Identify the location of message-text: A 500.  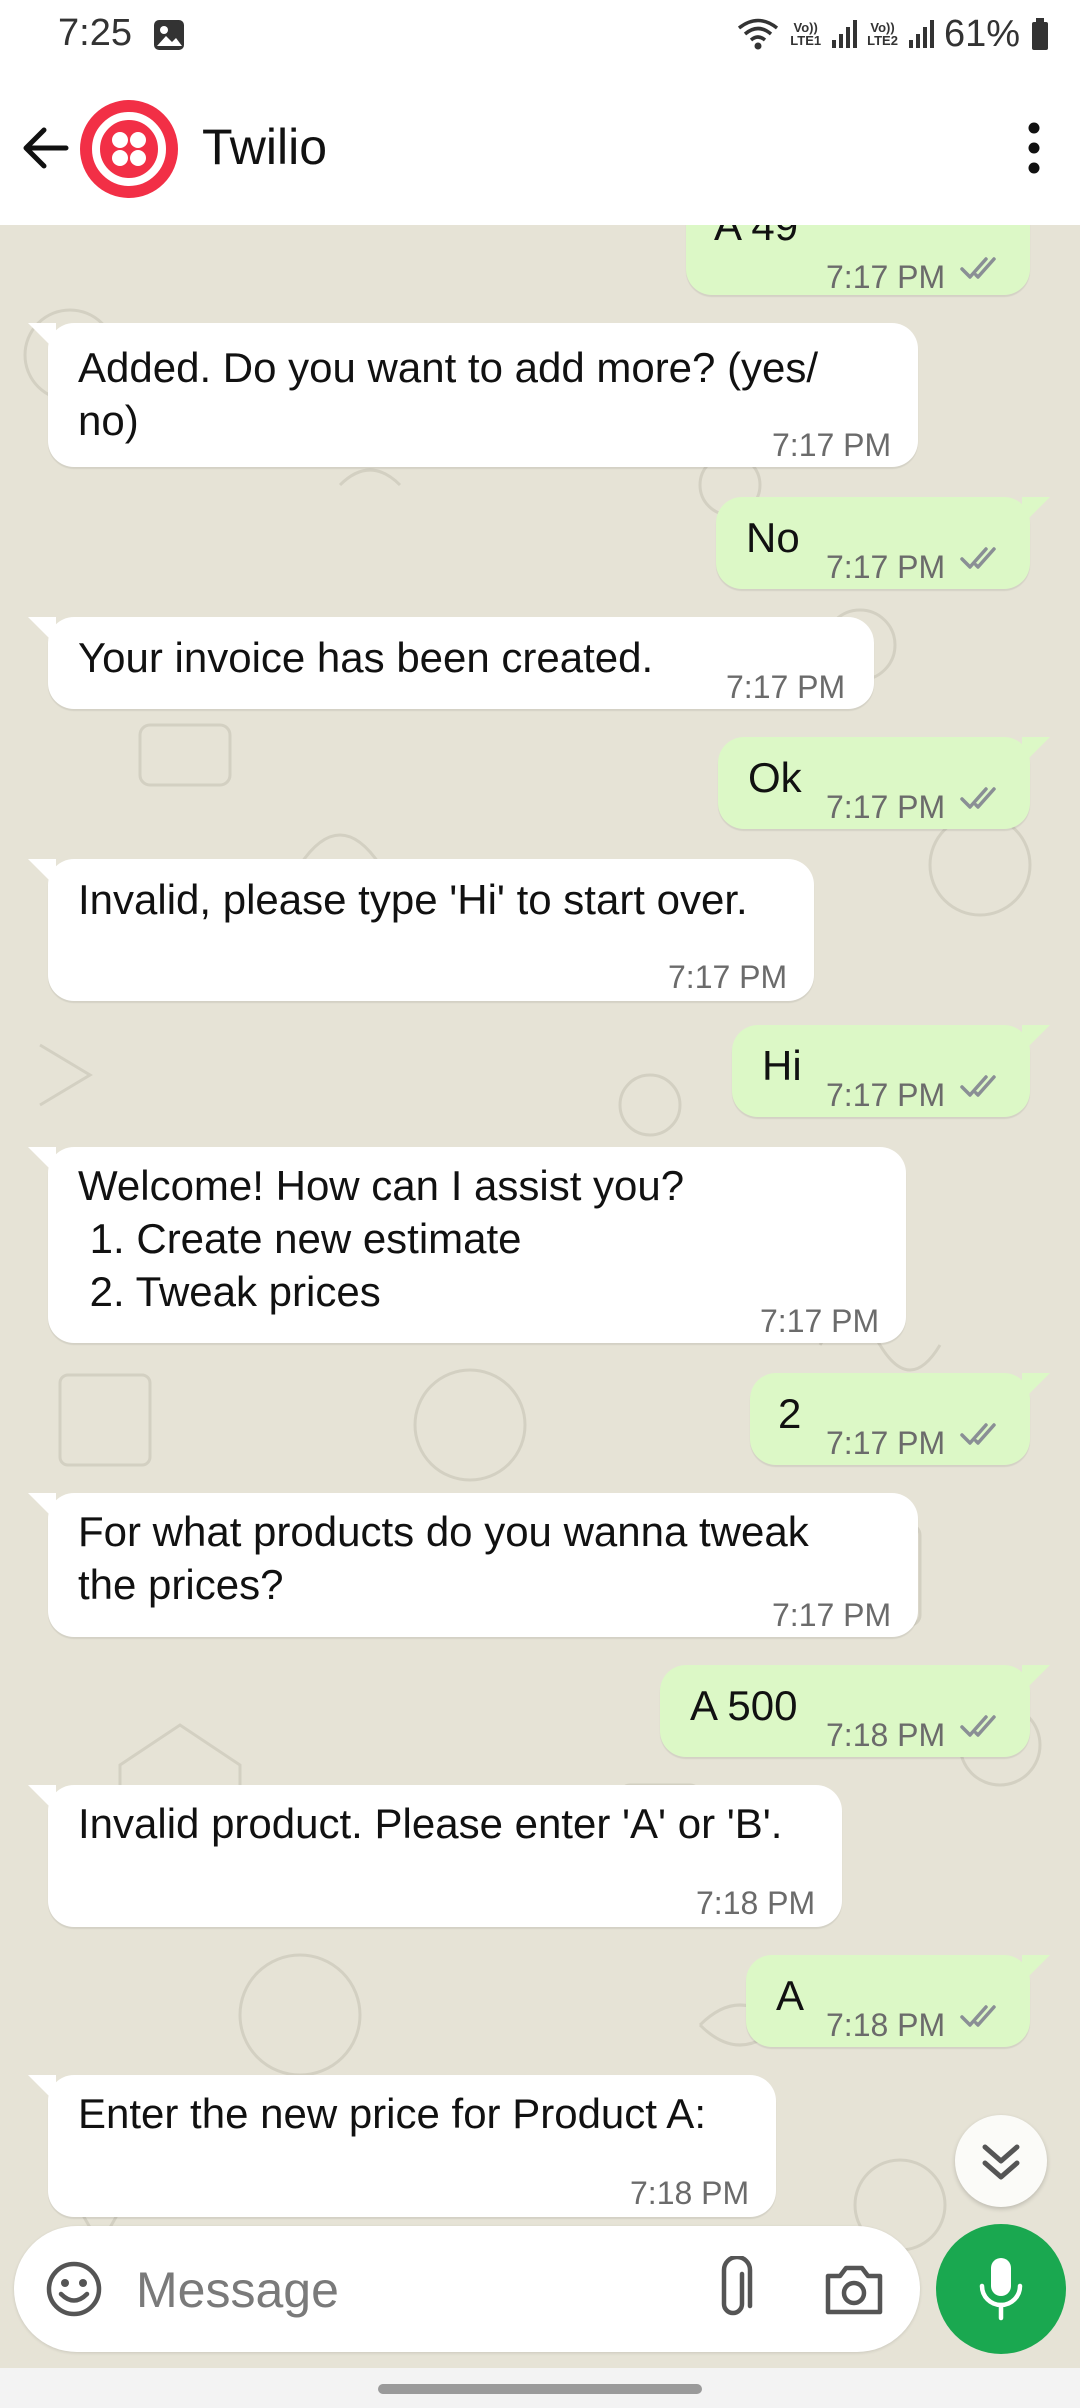
(744, 1705).